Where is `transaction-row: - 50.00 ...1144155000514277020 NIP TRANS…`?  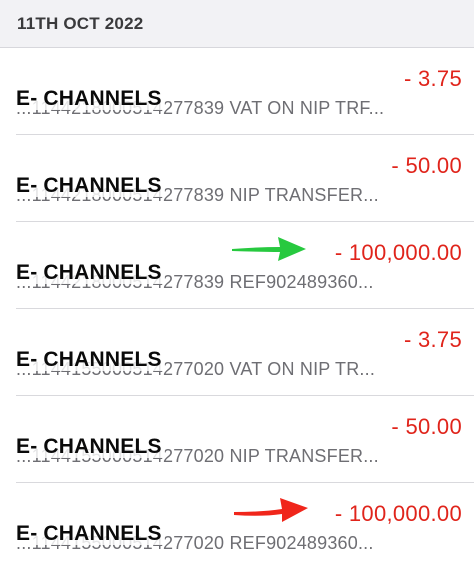 transaction-row: - 50.00 ...1144155000514277020 NIP TRANS… is located at coordinates (245, 439).